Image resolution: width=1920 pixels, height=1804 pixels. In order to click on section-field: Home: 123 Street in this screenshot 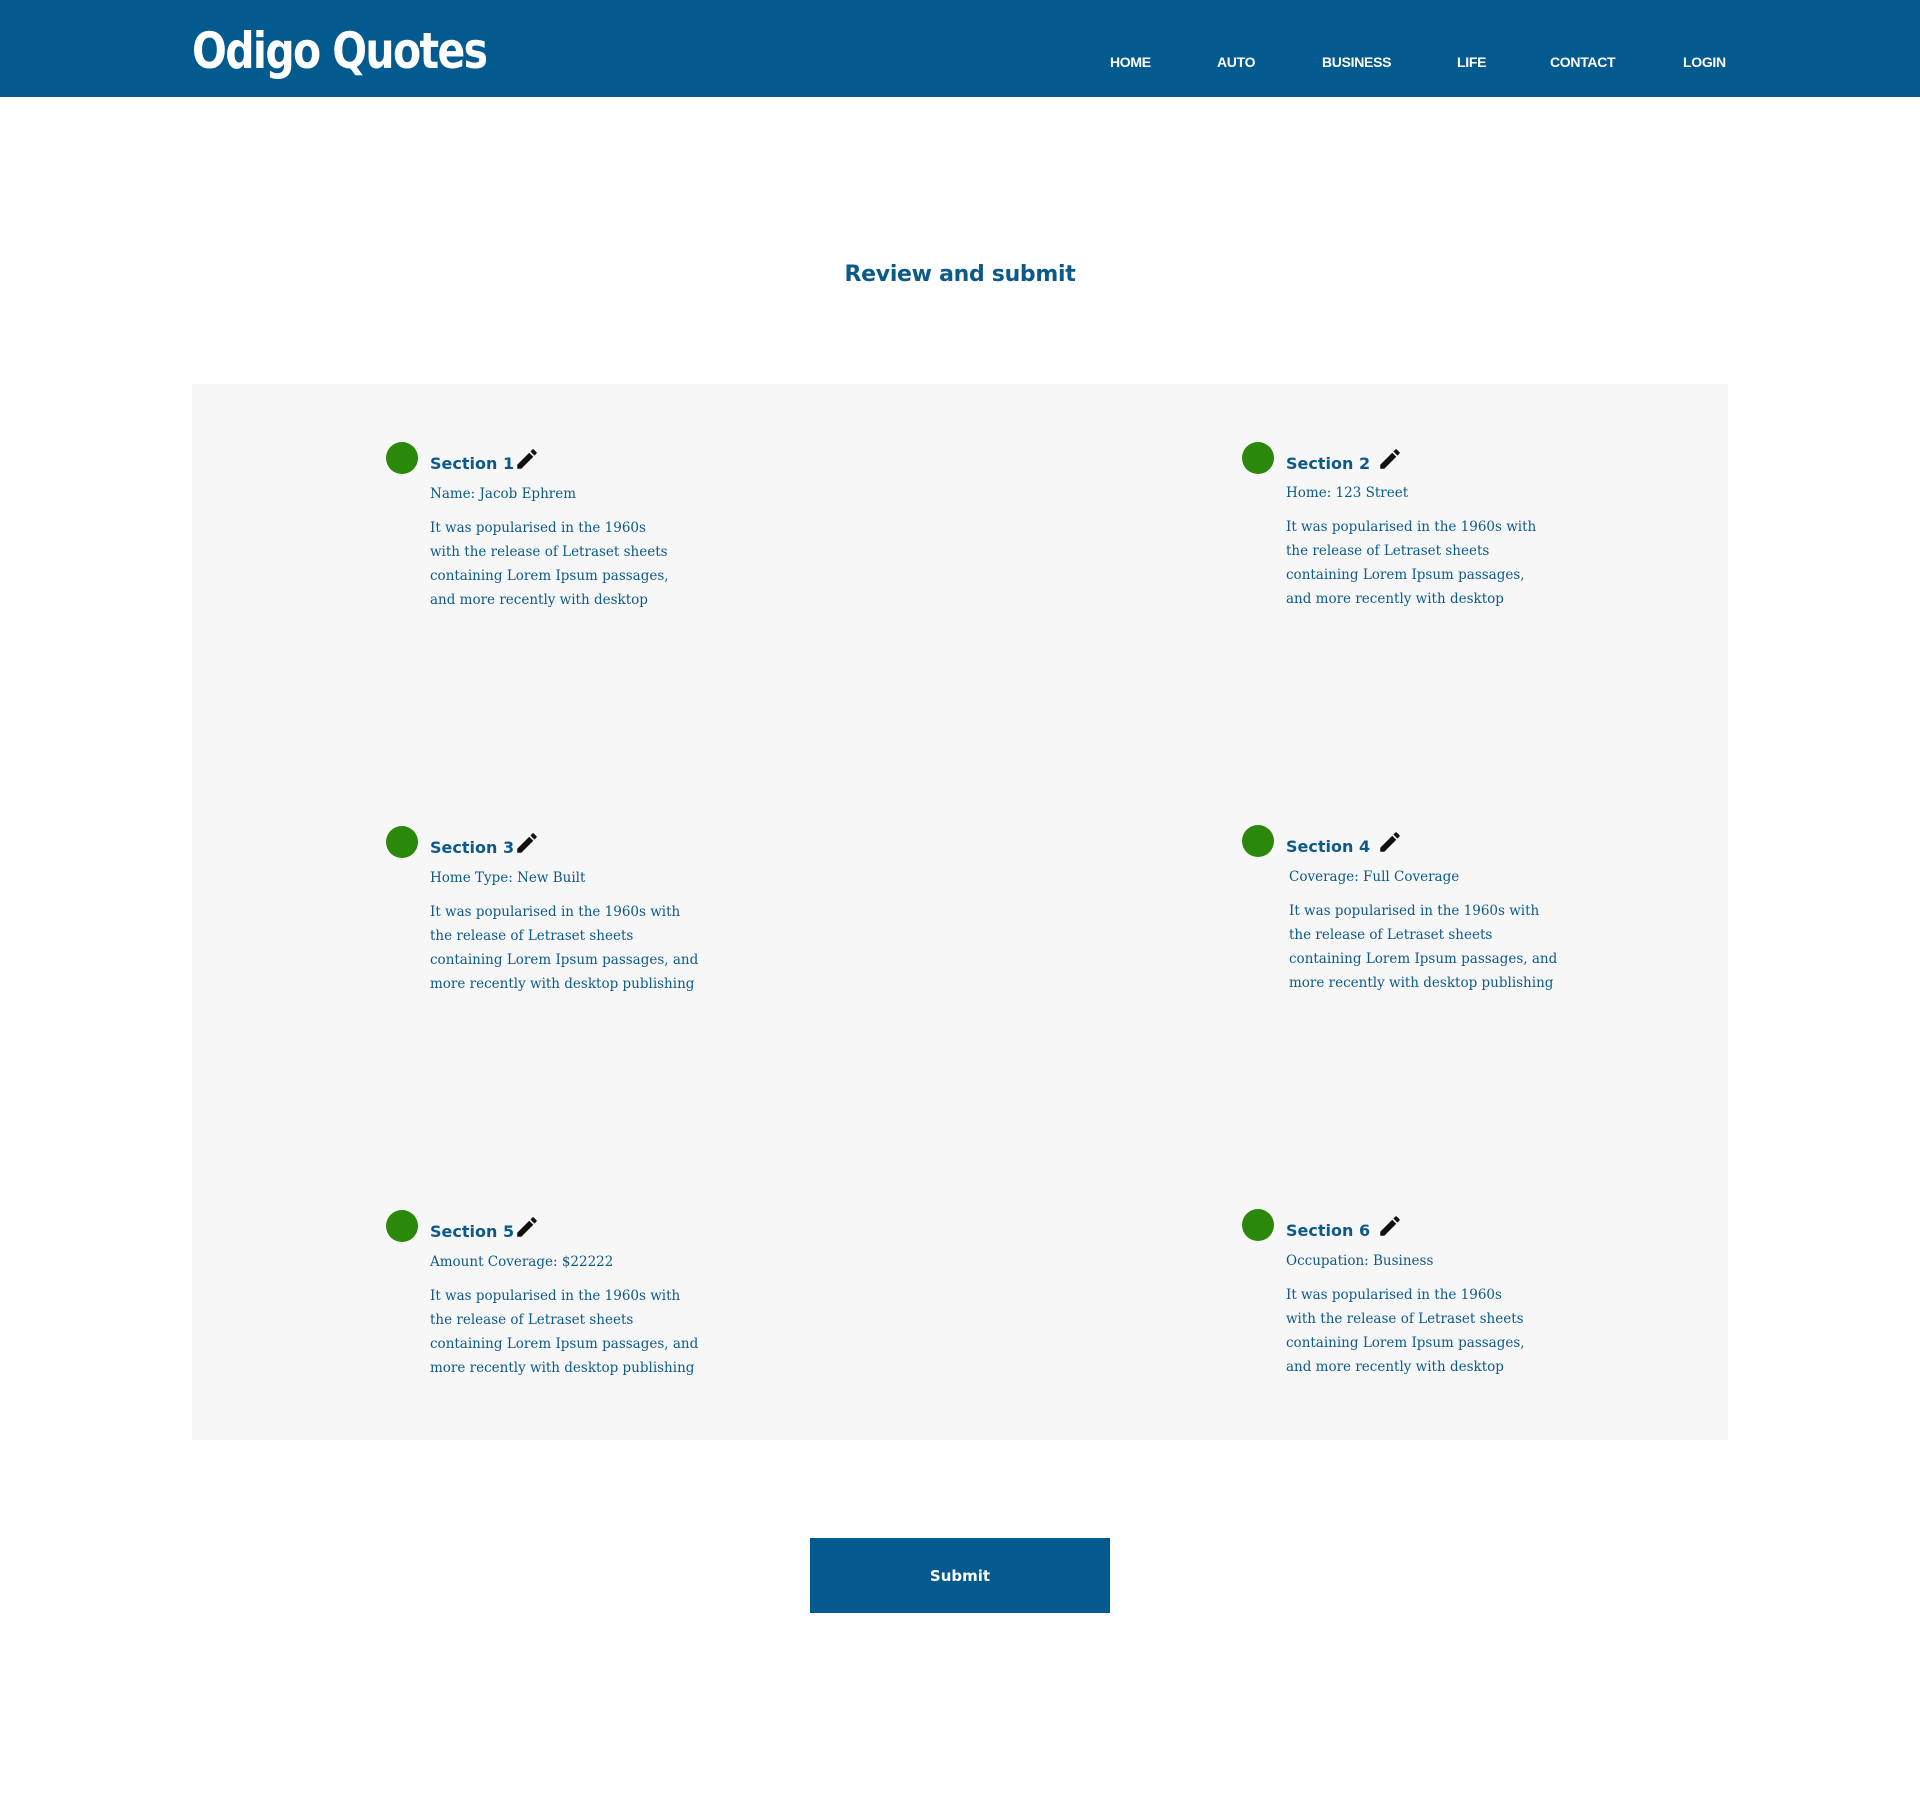, I will do `click(1347, 493)`.